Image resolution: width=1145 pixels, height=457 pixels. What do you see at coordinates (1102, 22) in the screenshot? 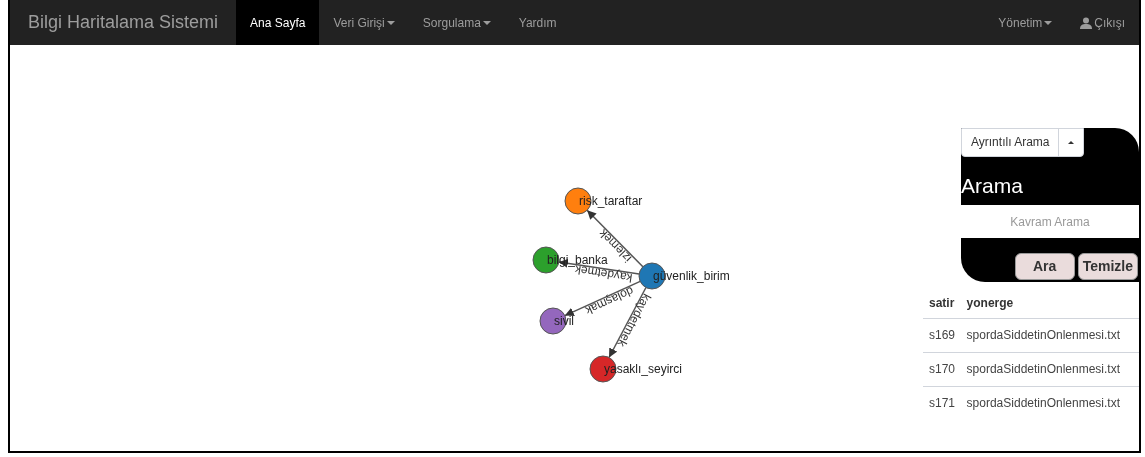
I see `logout-link: Çıkışı` at bounding box center [1102, 22].